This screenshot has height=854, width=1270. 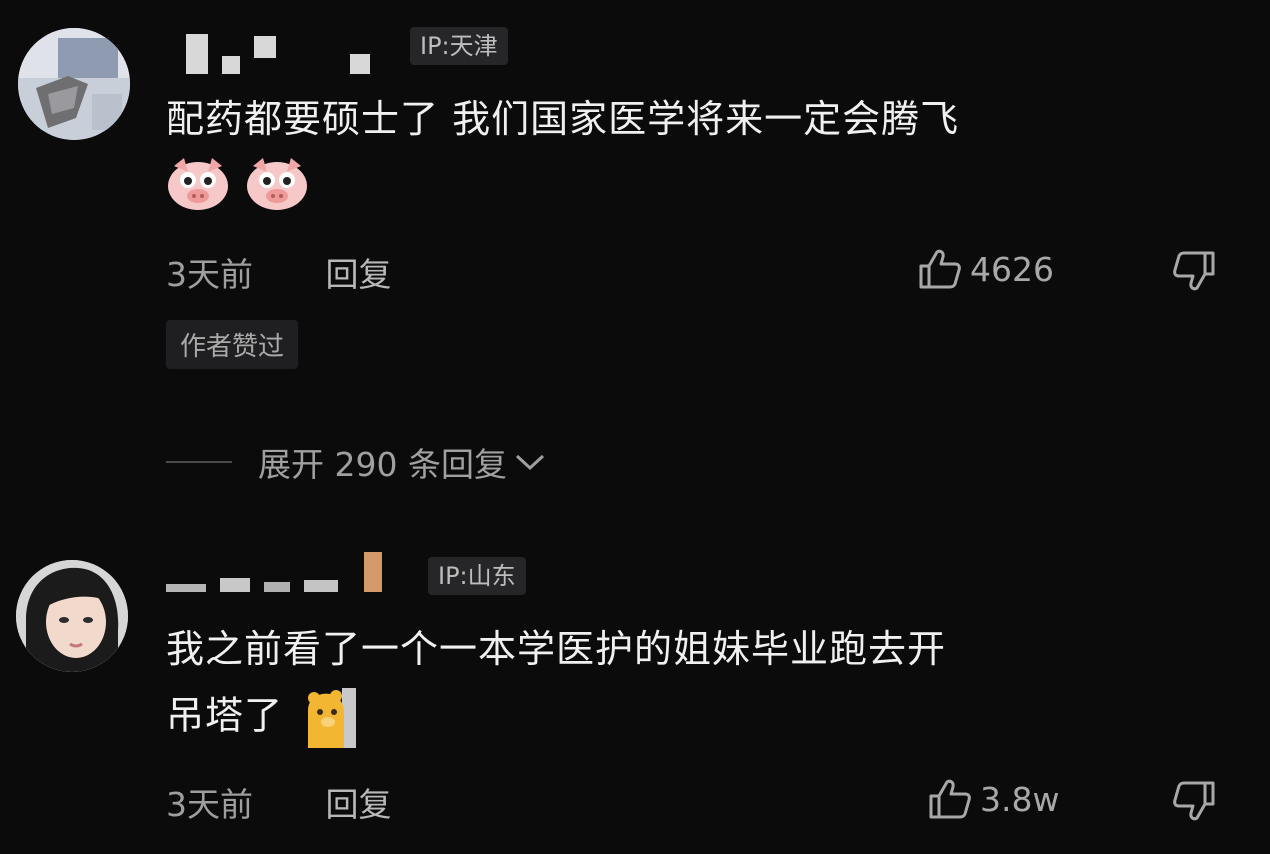 What do you see at coordinates (332, 718) in the screenshot?
I see `bear-peek-emoji` at bounding box center [332, 718].